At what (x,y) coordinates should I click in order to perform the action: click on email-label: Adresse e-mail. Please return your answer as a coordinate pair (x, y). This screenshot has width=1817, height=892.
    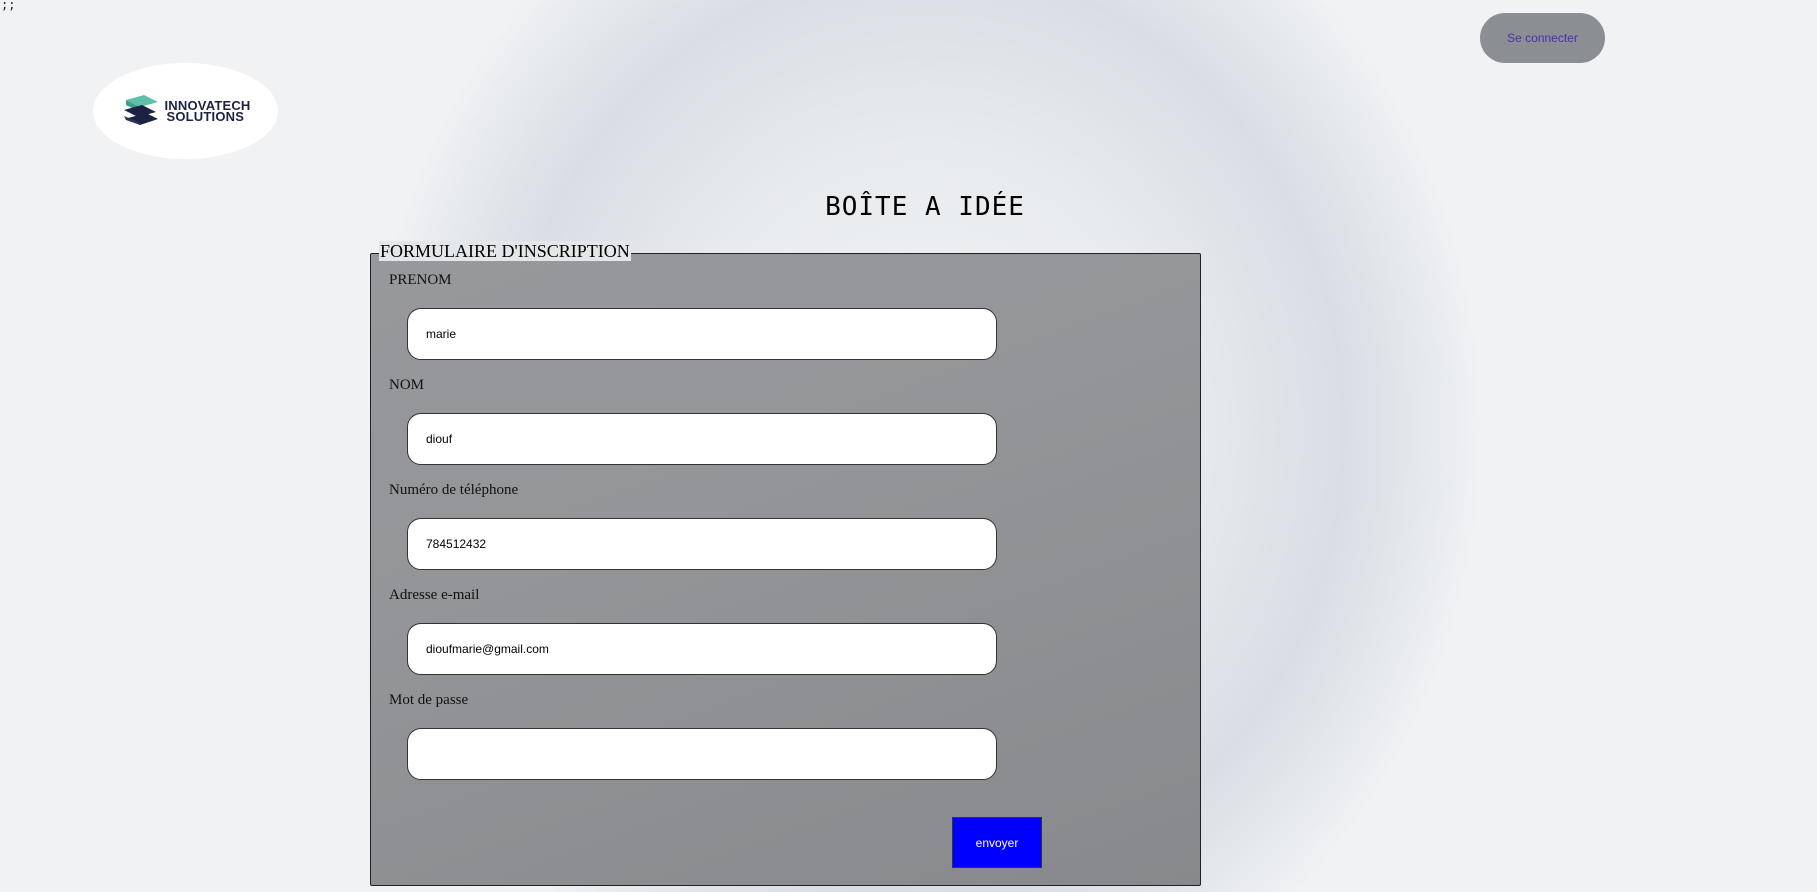
    Looking at the image, I should click on (434, 595).